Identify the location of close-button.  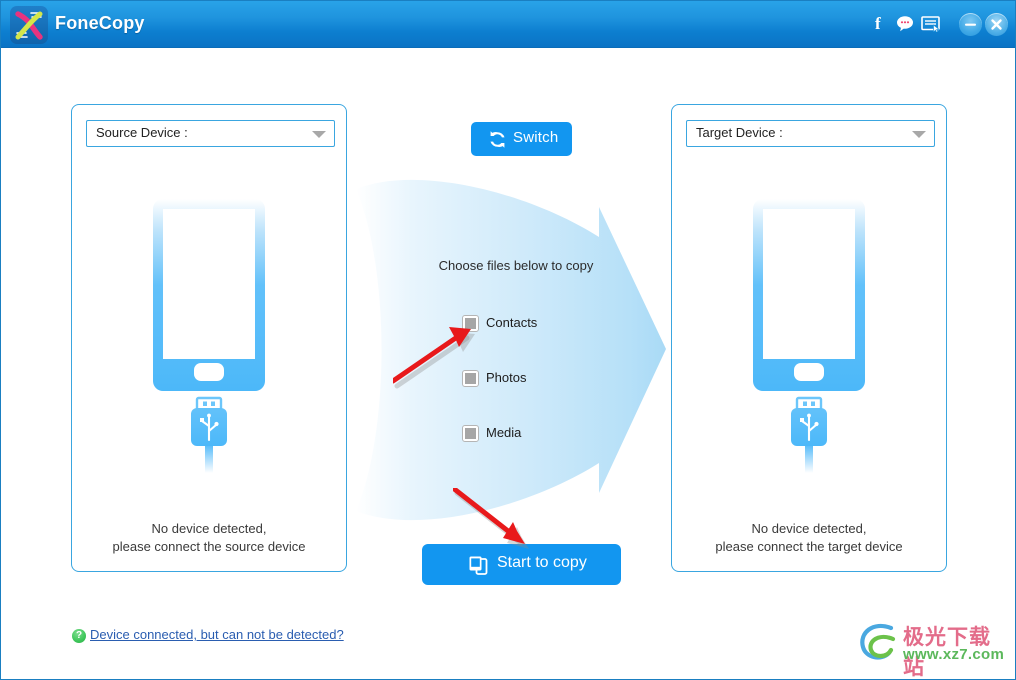
(996, 24).